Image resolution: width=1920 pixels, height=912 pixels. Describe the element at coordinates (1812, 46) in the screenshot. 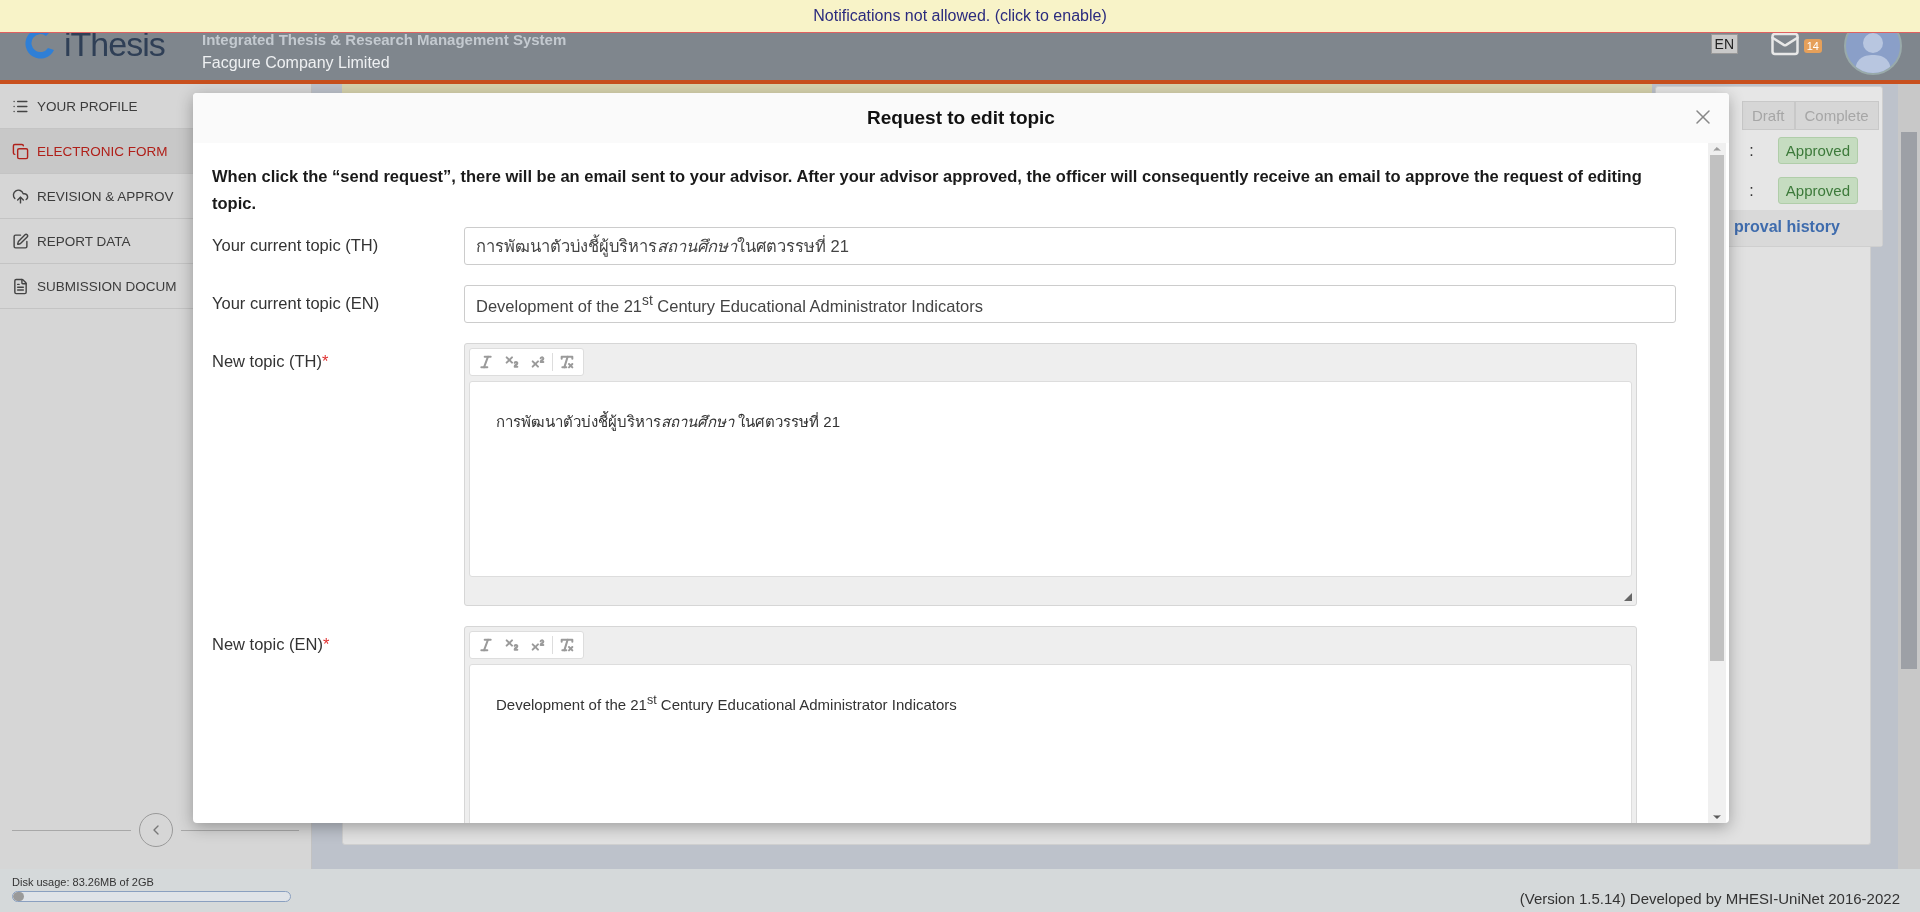

I see `mail-count: 14` at that location.